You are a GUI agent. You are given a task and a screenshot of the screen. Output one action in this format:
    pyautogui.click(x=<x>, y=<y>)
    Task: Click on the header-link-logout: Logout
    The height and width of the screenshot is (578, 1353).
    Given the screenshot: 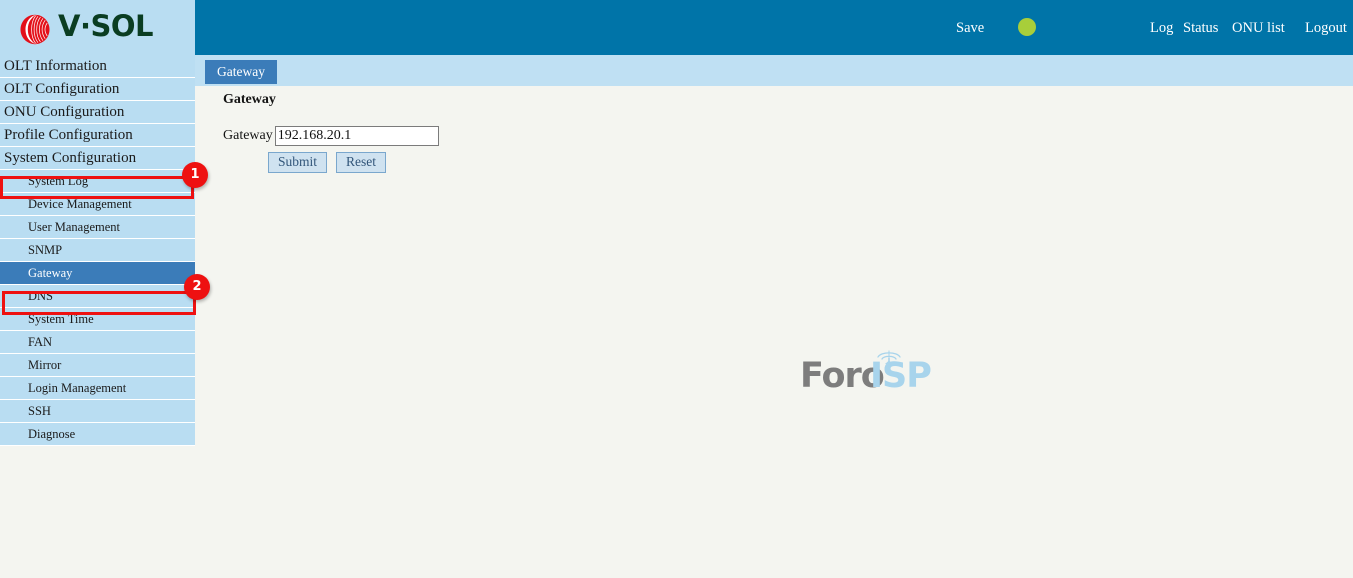 What is the action you would take?
    pyautogui.click(x=1326, y=28)
    